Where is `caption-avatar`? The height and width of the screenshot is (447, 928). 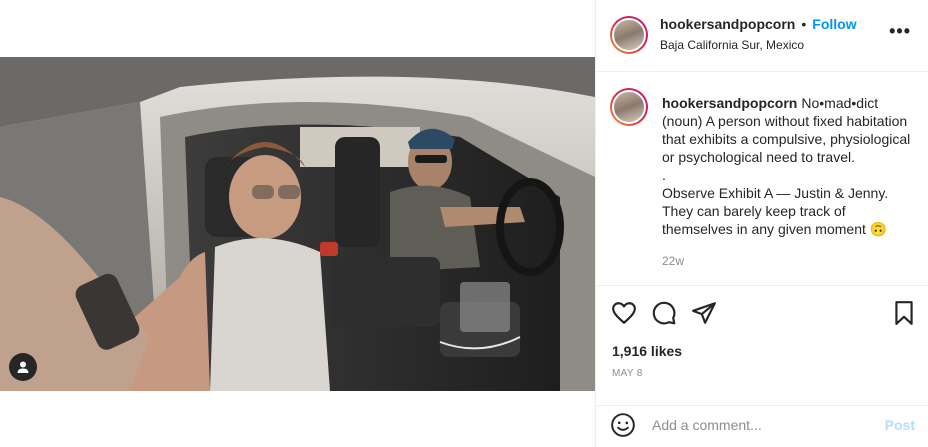
caption-avatar is located at coordinates (629, 107).